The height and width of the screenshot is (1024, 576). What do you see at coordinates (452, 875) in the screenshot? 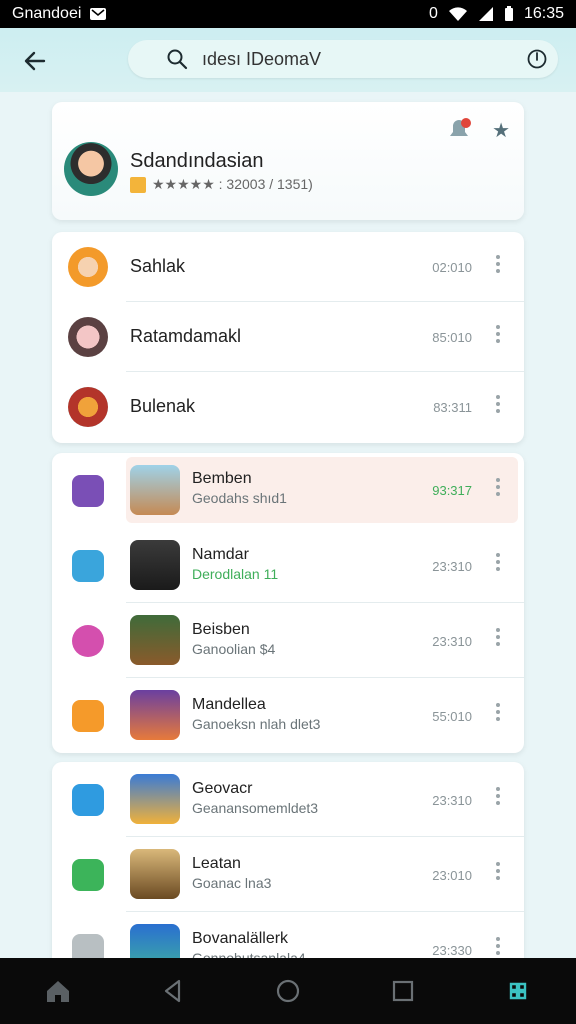
I see `app-time: 23:010` at bounding box center [452, 875].